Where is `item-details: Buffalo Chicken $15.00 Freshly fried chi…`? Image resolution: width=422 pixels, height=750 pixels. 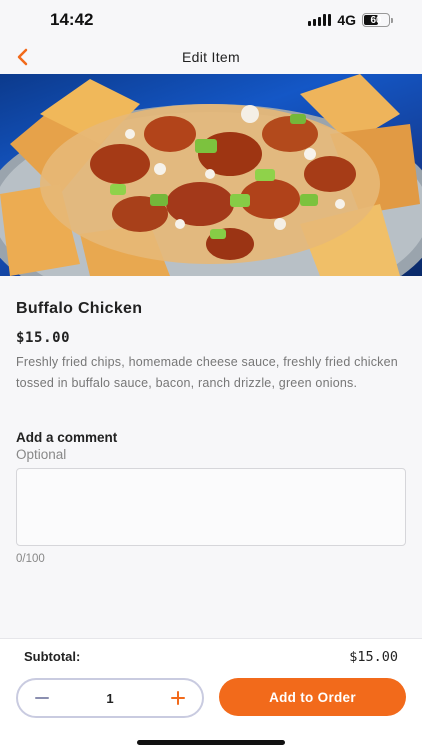
item-details: Buffalo Chicken $15.00 Freshly fried chi… is located at coordinates (211, 346).